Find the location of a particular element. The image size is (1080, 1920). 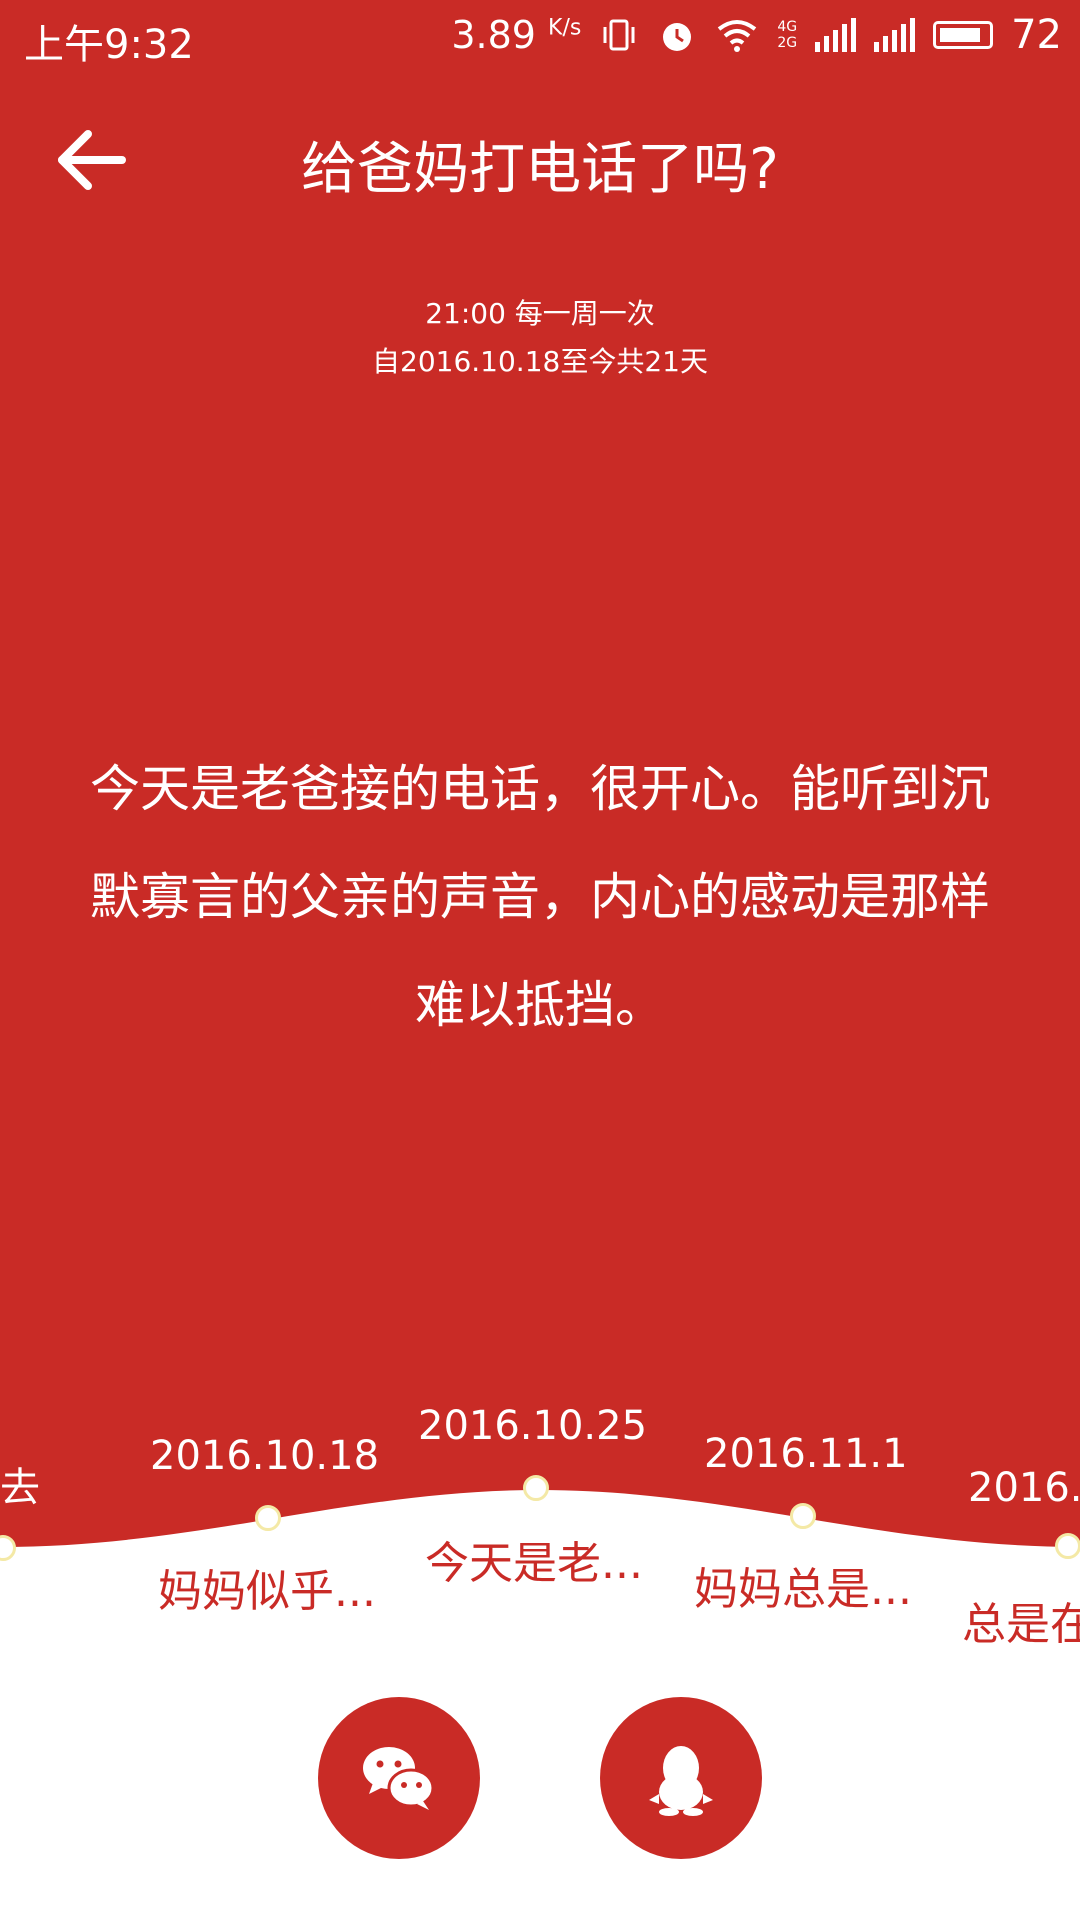

qq-icon is located at coordinates (681, 1781).